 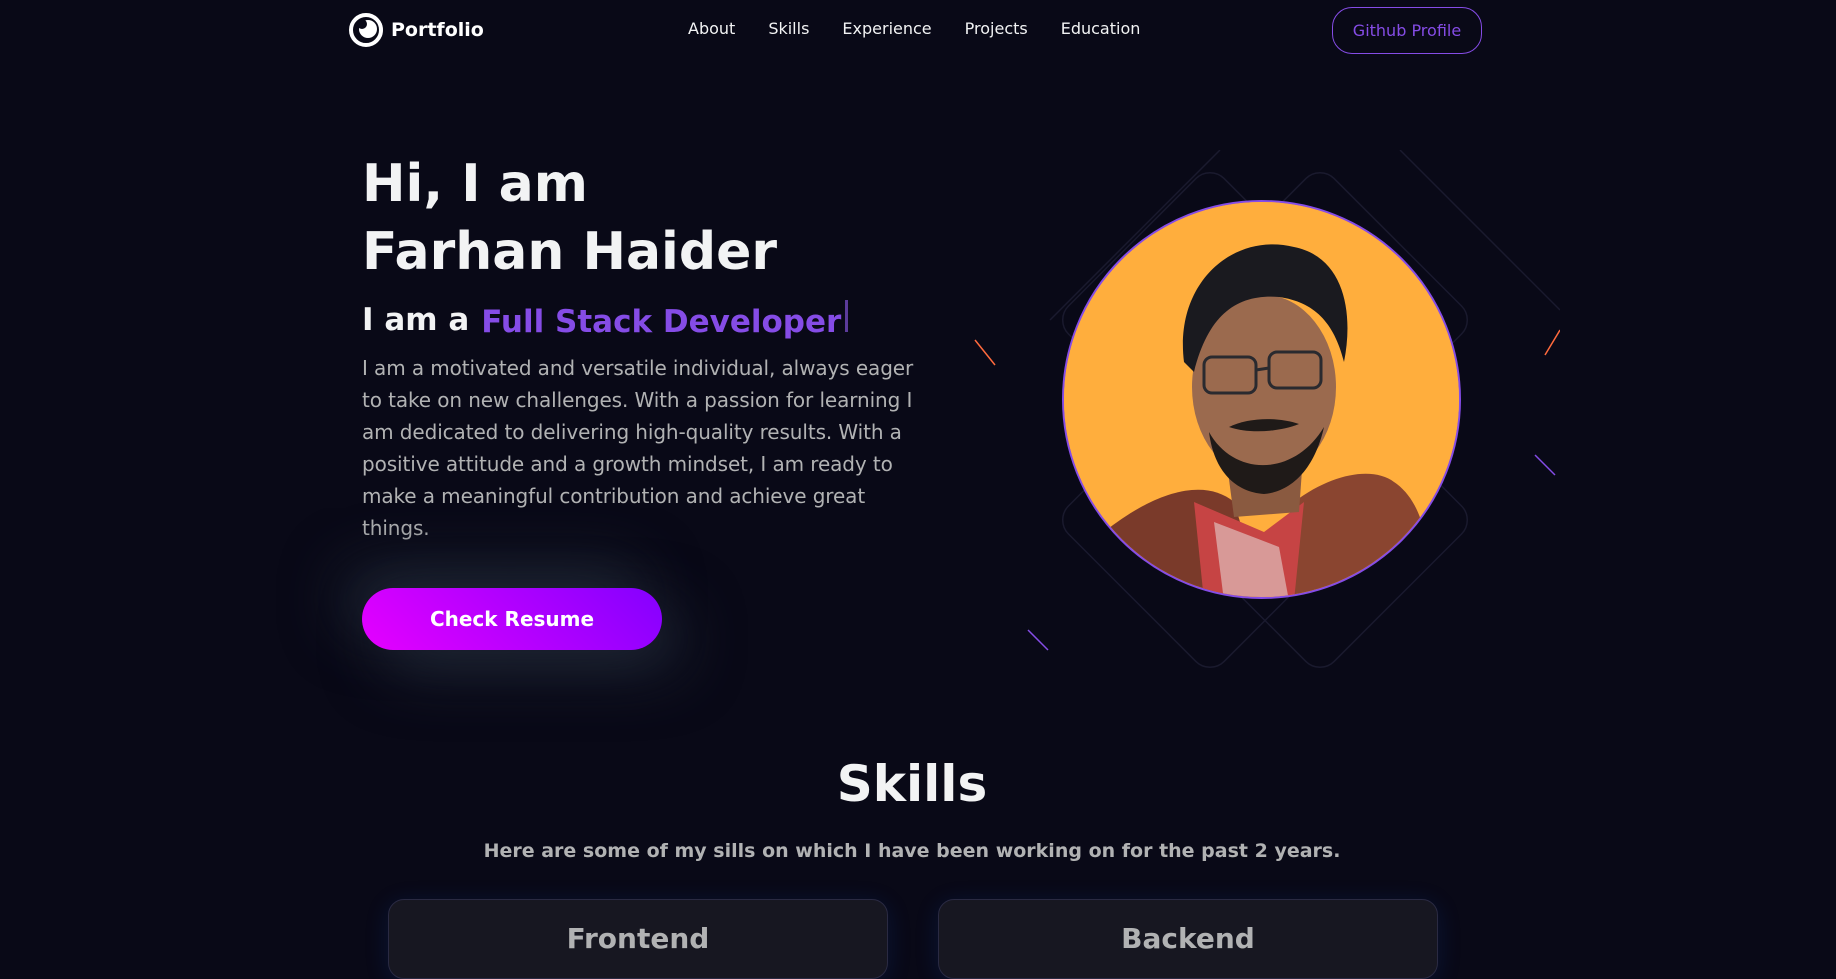 I want to click on role-text: Full Stack Developer, so click(x=661, y=322).